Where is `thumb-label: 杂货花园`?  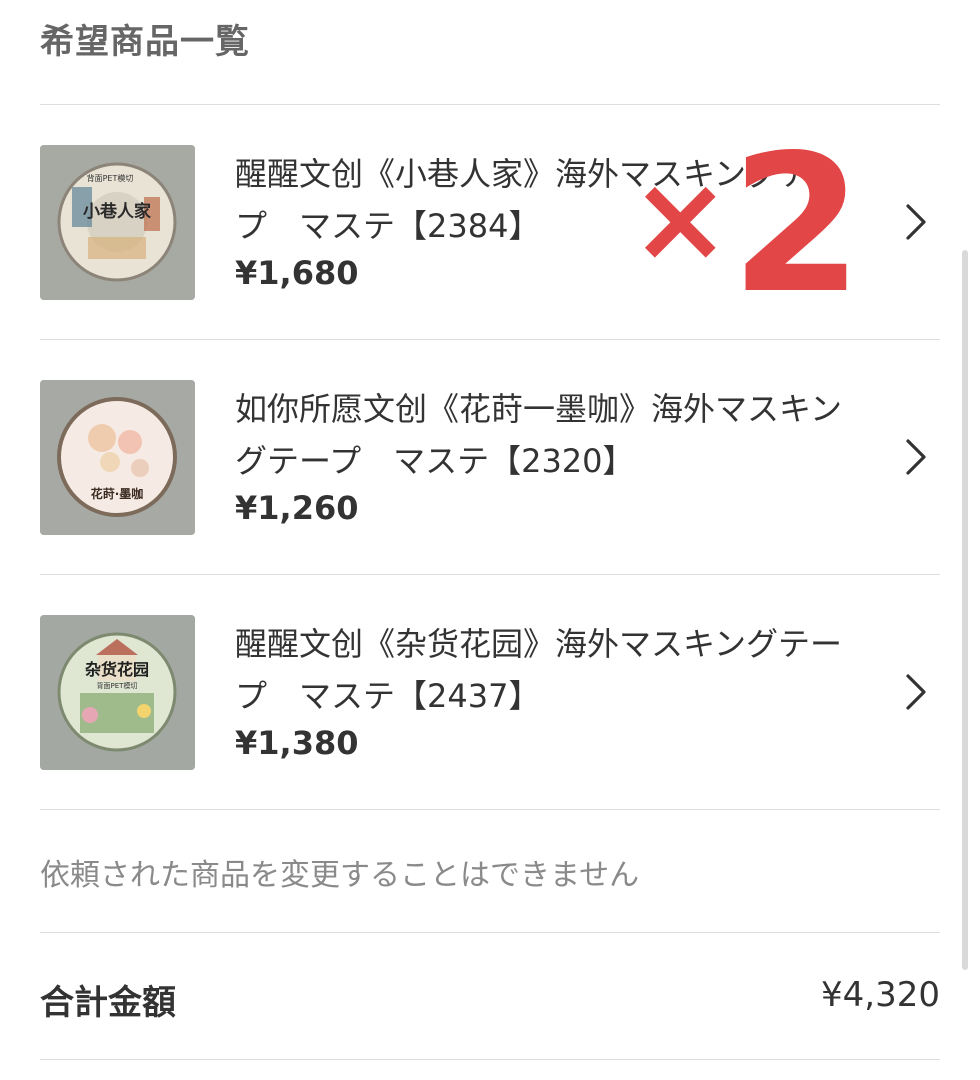
thumb-label: 杂货花园 is located at coordinates (117, 669).